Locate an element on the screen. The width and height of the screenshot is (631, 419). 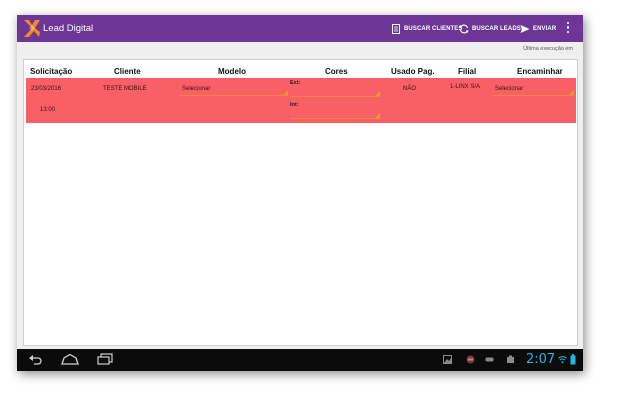
lead-digital-logo is located at coordinates (32, 28).